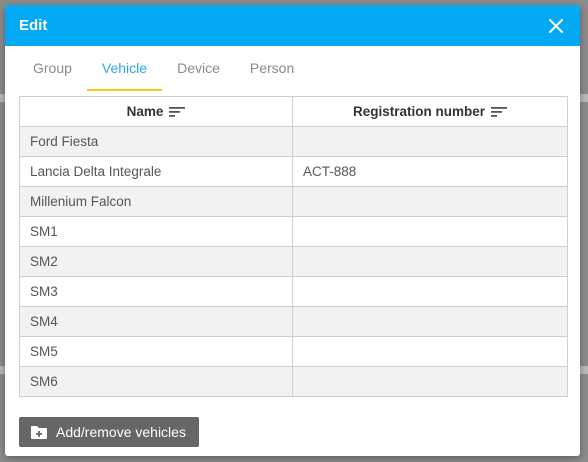  I want to click on table-header-row: Name Registration number, so click(293, 111).